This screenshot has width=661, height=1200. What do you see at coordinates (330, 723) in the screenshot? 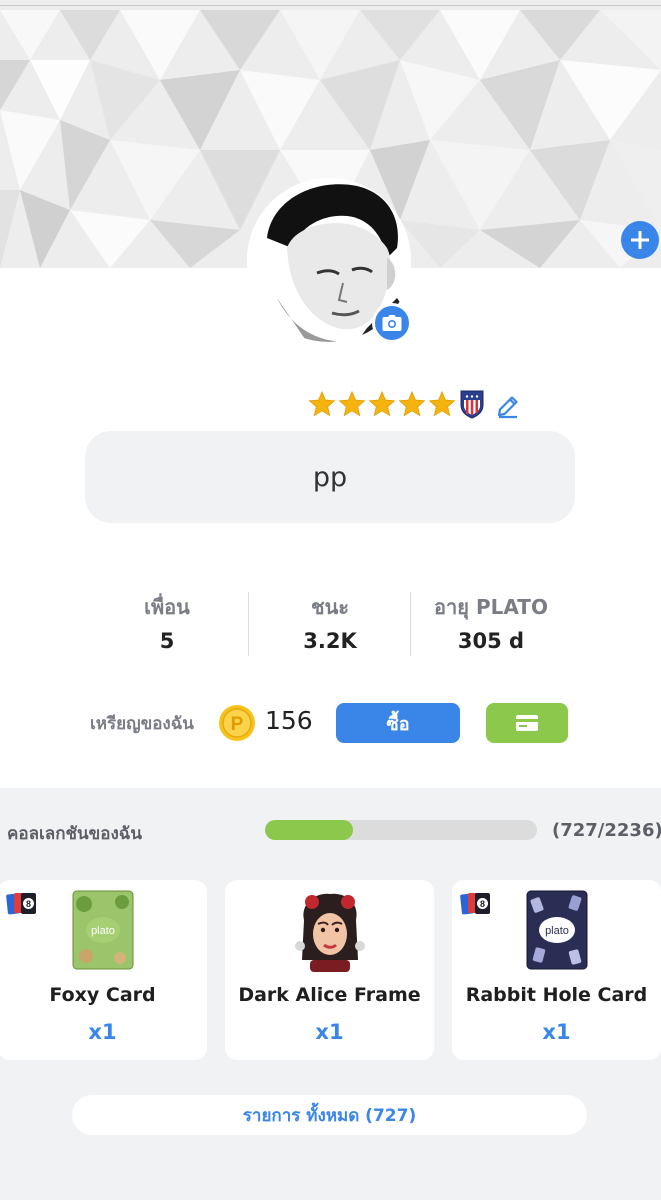
I see `coins-row: เหรียญของฉัน P 156 ซื้อ` at bounding box center [330, 723].